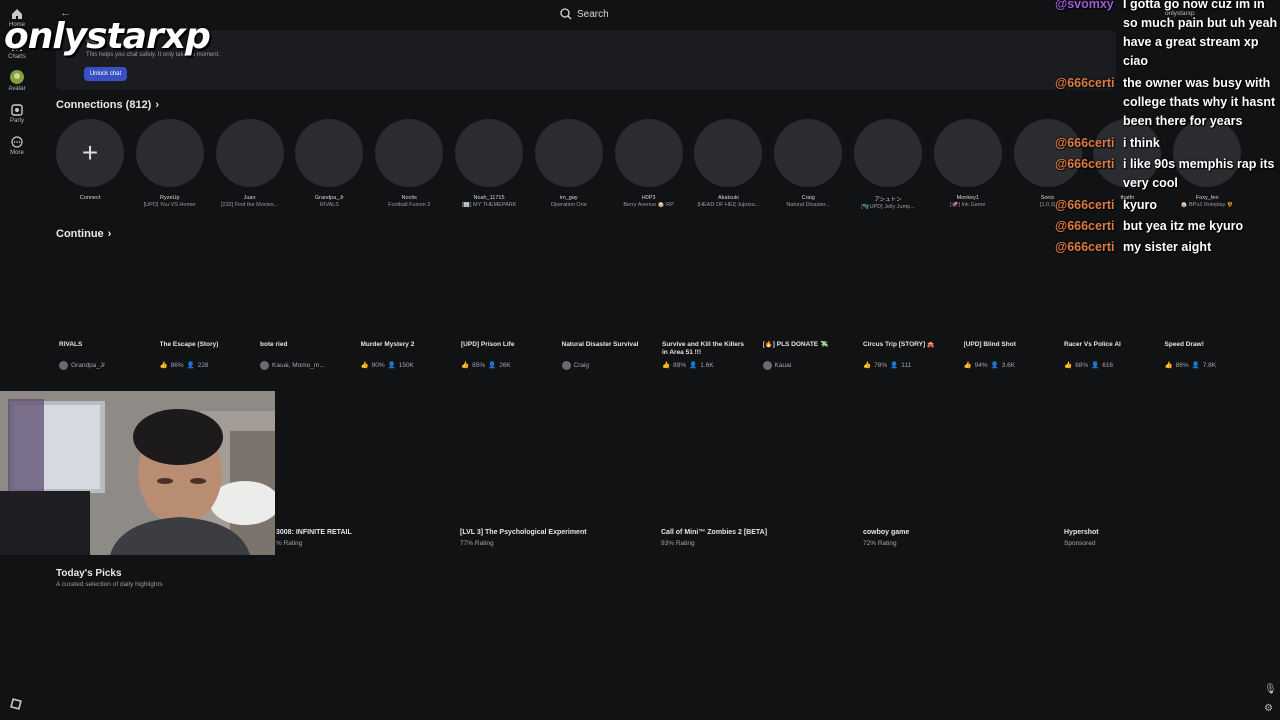  I want to click on connection-name: Noctis, so click(409, 198).